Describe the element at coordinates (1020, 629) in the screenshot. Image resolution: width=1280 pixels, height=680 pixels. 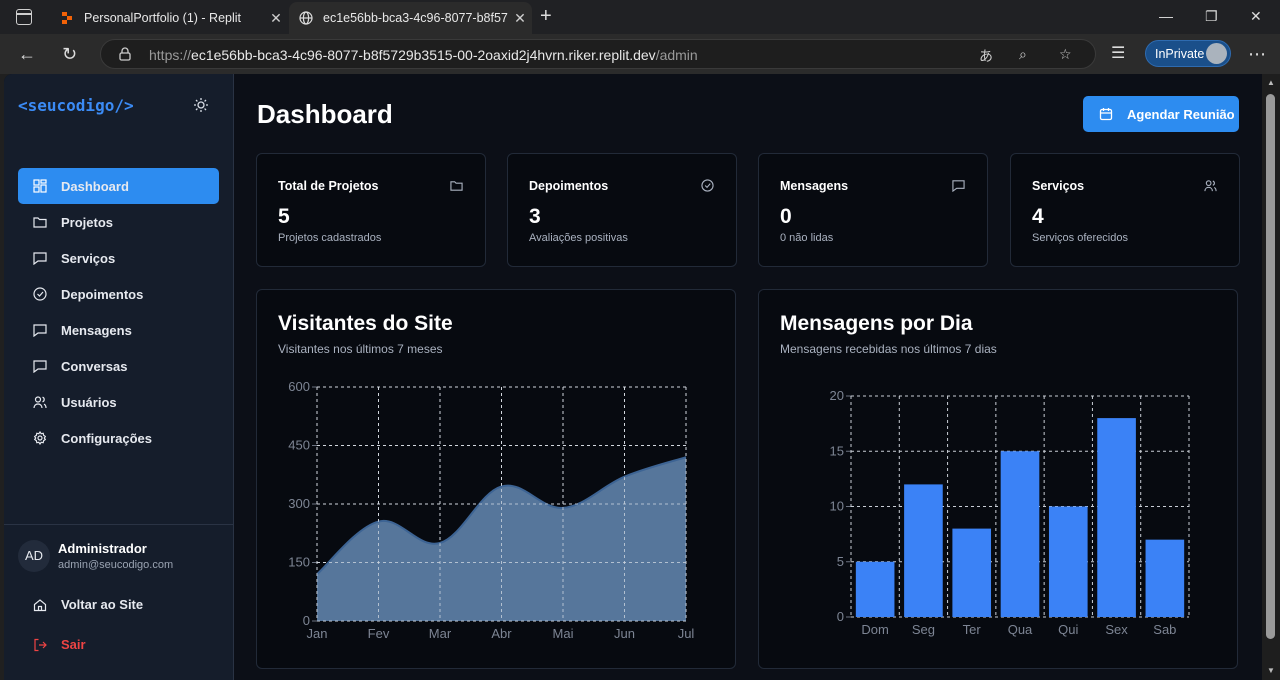
I see `x-tick-label: Qua` at that location.